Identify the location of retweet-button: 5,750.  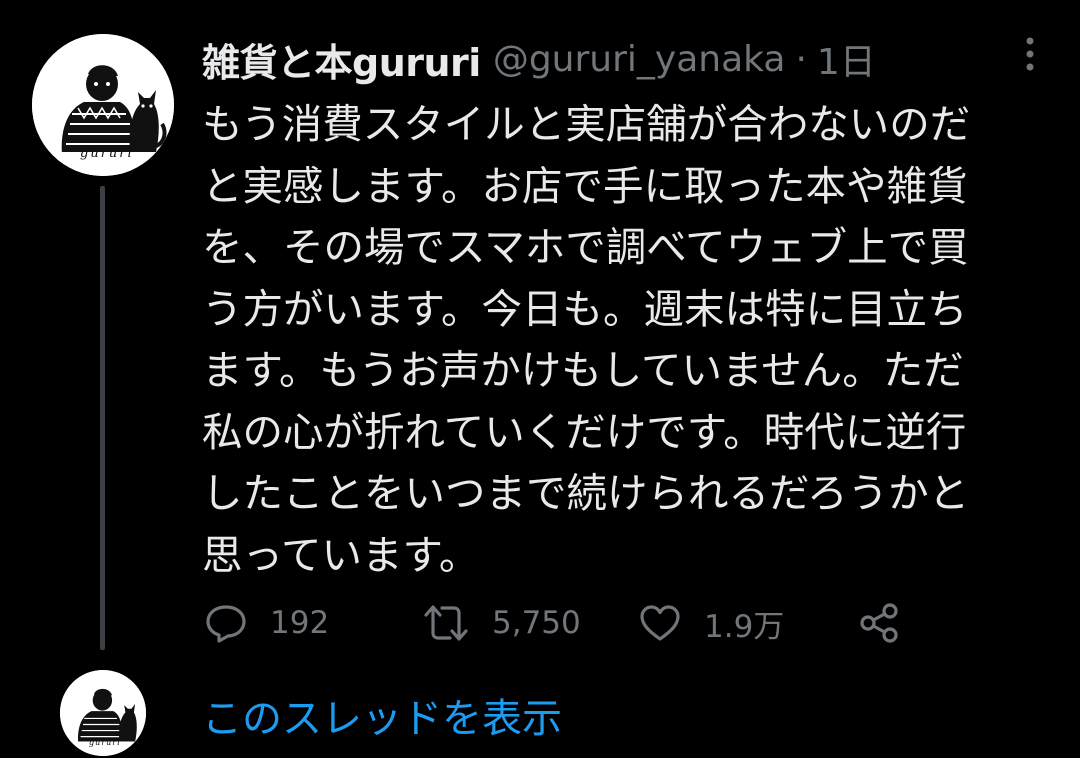
(501, 623).